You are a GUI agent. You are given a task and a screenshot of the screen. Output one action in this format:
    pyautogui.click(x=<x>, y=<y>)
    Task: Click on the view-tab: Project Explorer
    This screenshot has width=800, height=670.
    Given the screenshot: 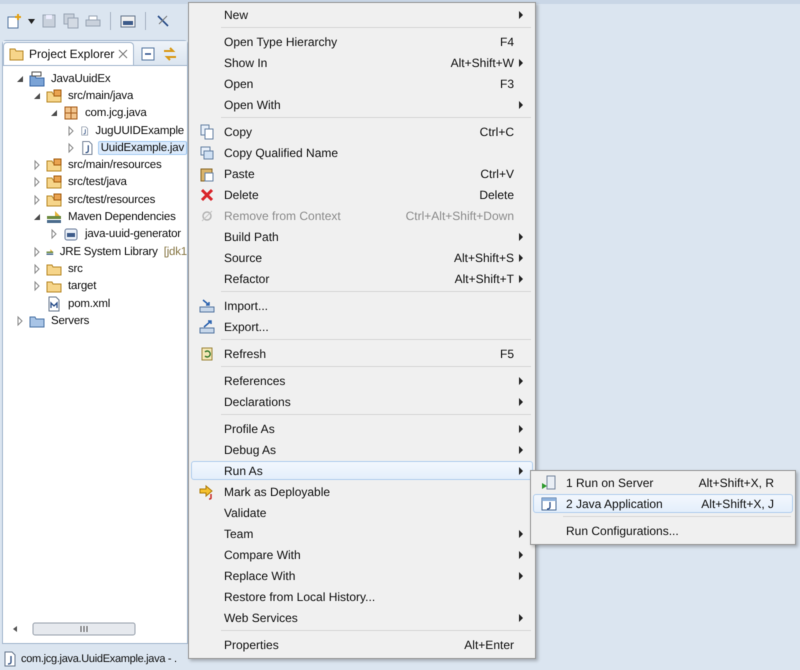 What is the action you would take?
    pyautogui.click(x=68, y=53)
    